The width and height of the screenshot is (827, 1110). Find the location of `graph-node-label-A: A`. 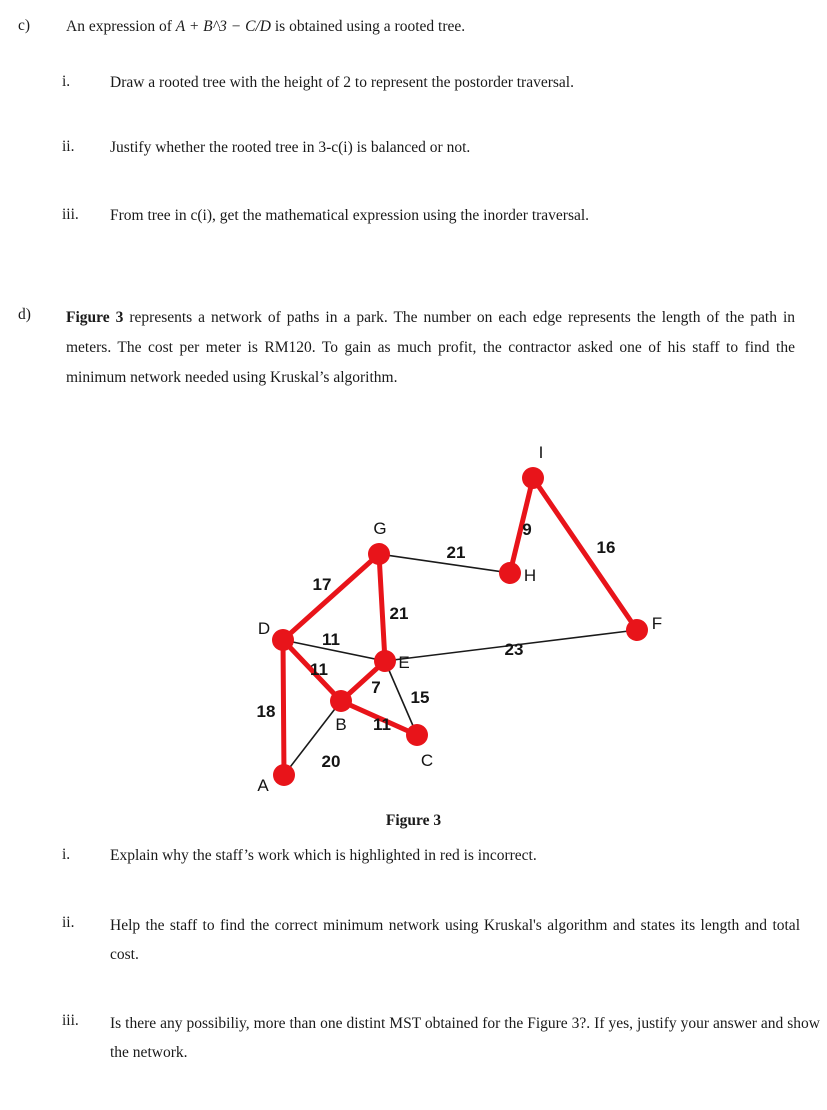

graph-node-label-A: A is located at coordinates (263, 785).